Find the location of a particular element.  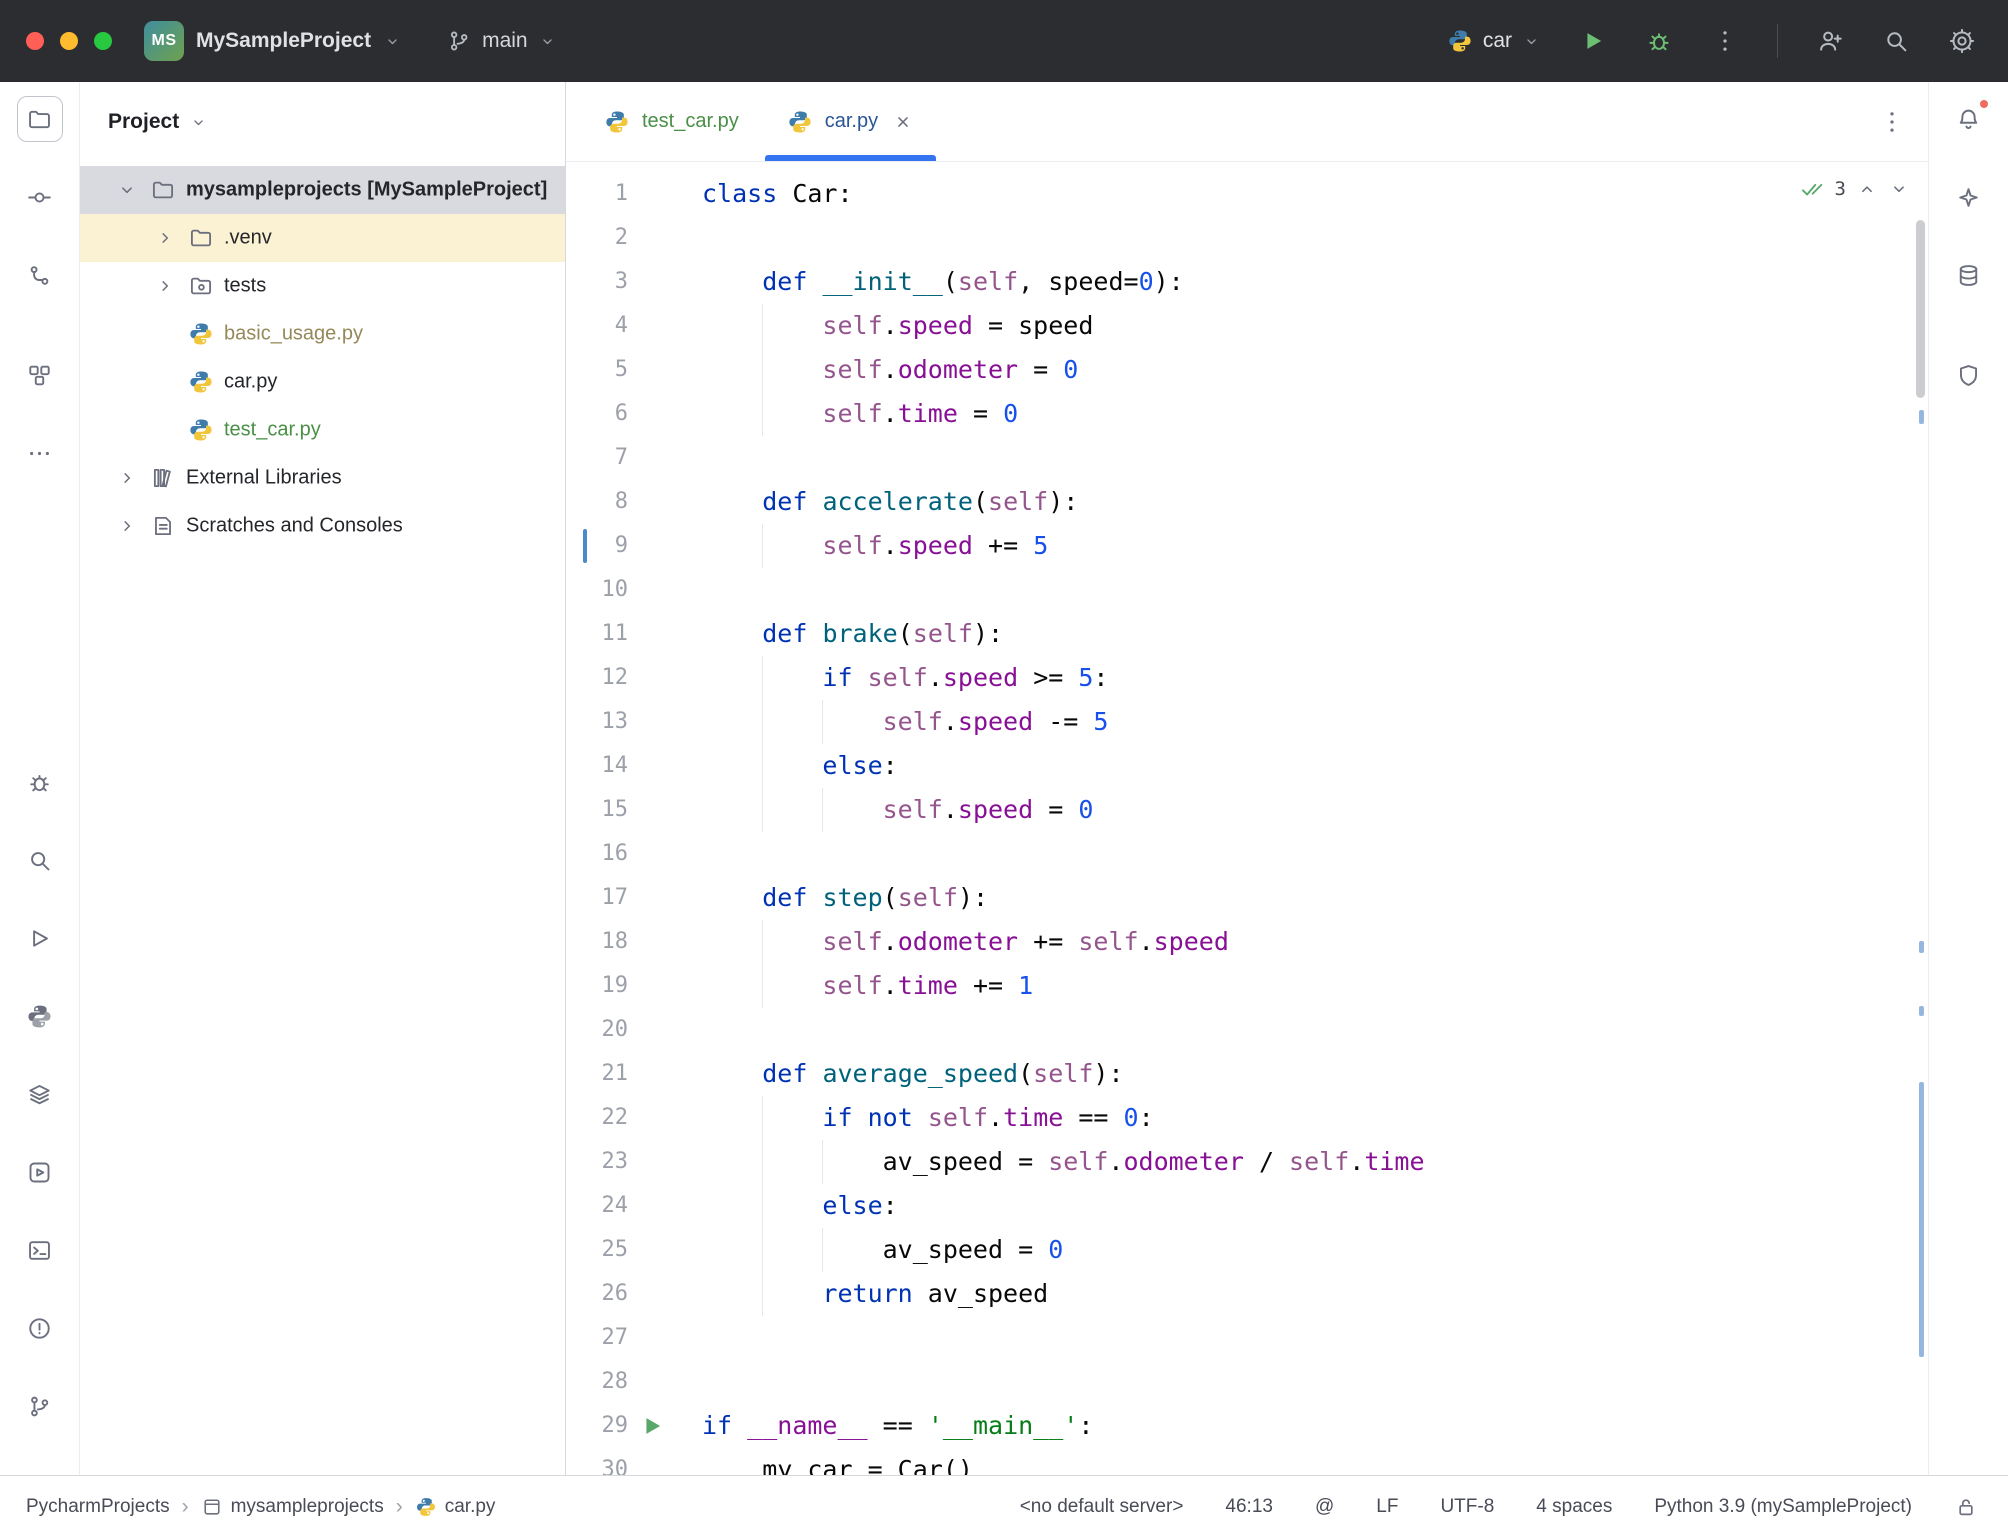

code-line-29: 29 if __name__ == '__main__': is located at coordinates (1247, 1426).